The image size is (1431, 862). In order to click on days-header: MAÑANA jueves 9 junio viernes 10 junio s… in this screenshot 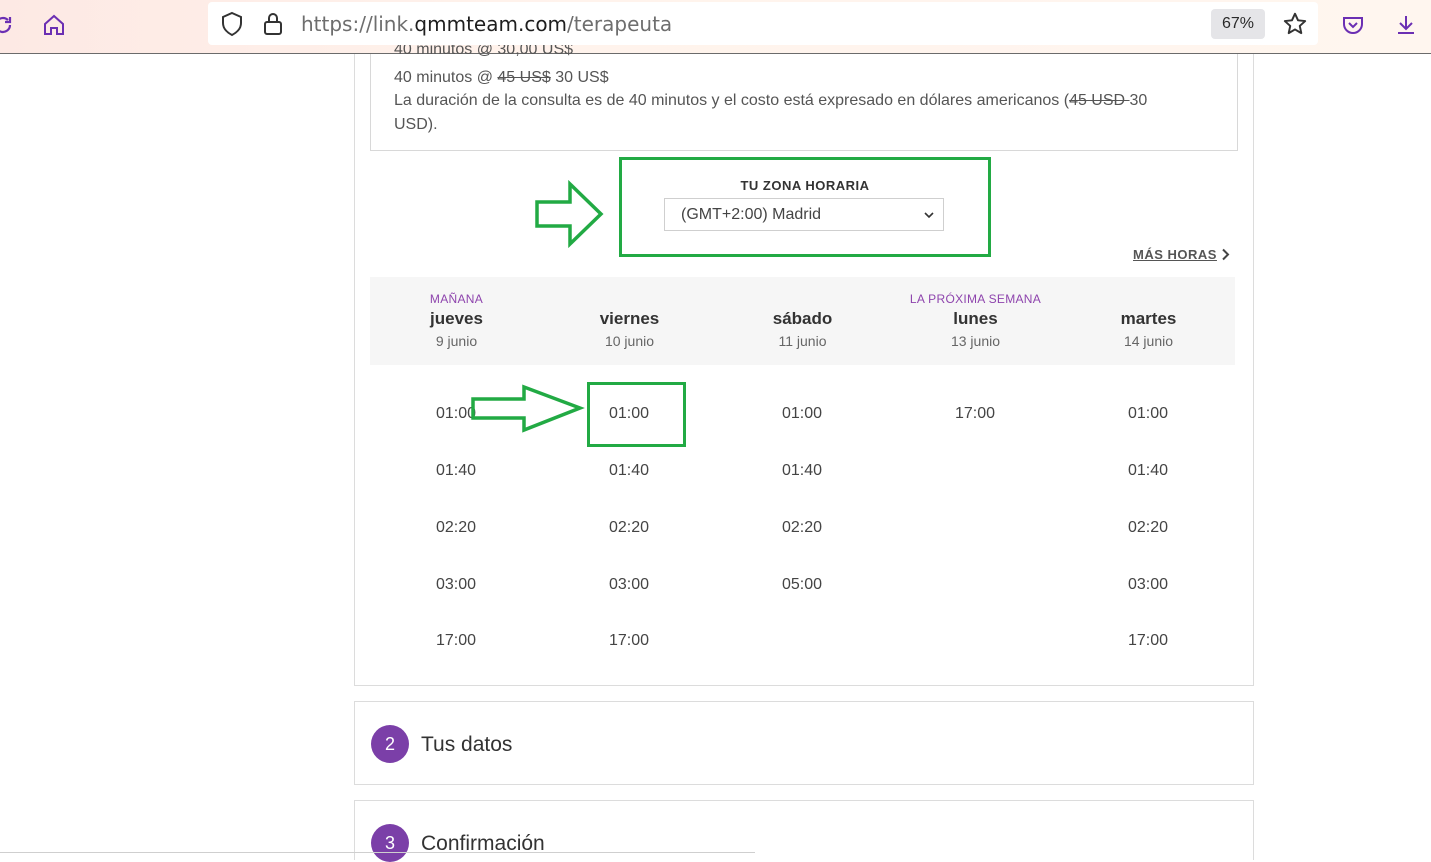, I will do `click(802, 321)`.